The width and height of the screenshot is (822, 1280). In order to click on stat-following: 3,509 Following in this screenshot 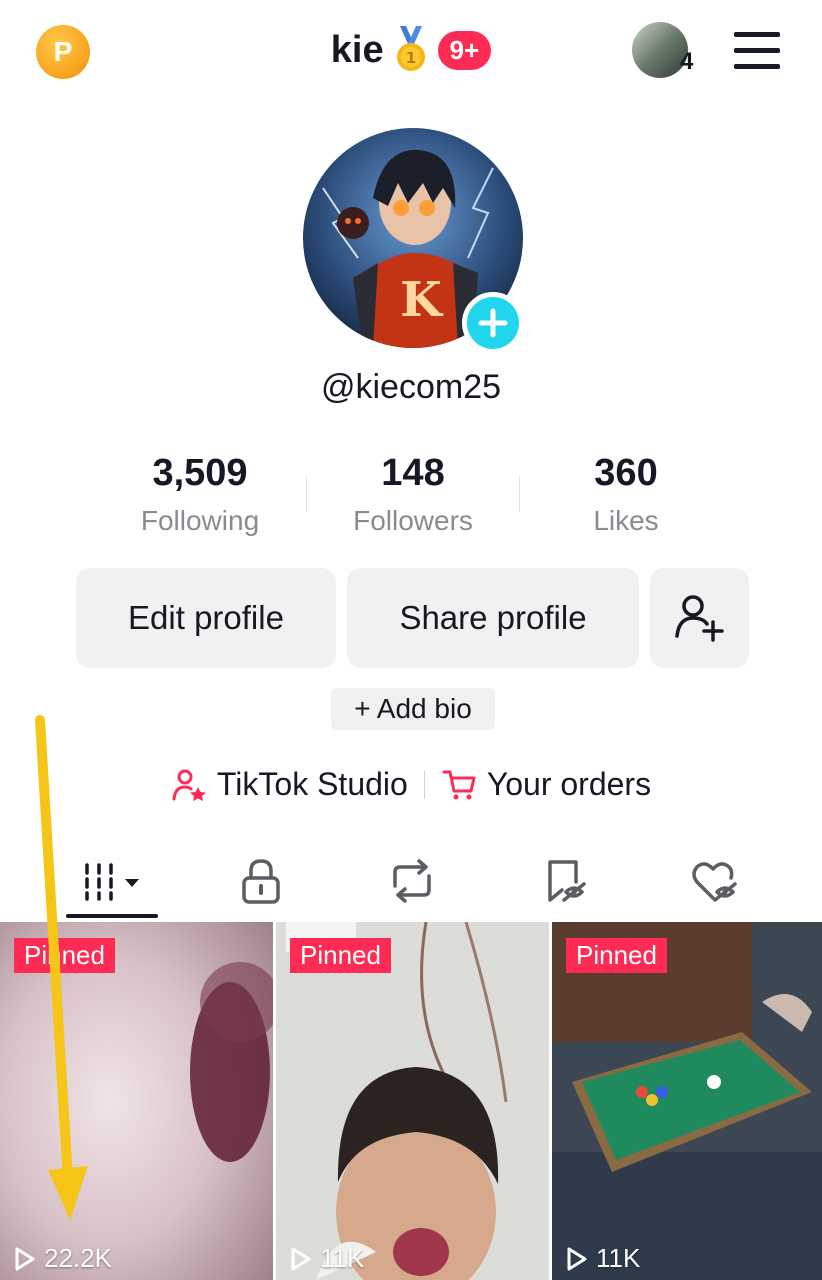, I will do `click(200, 494)`.